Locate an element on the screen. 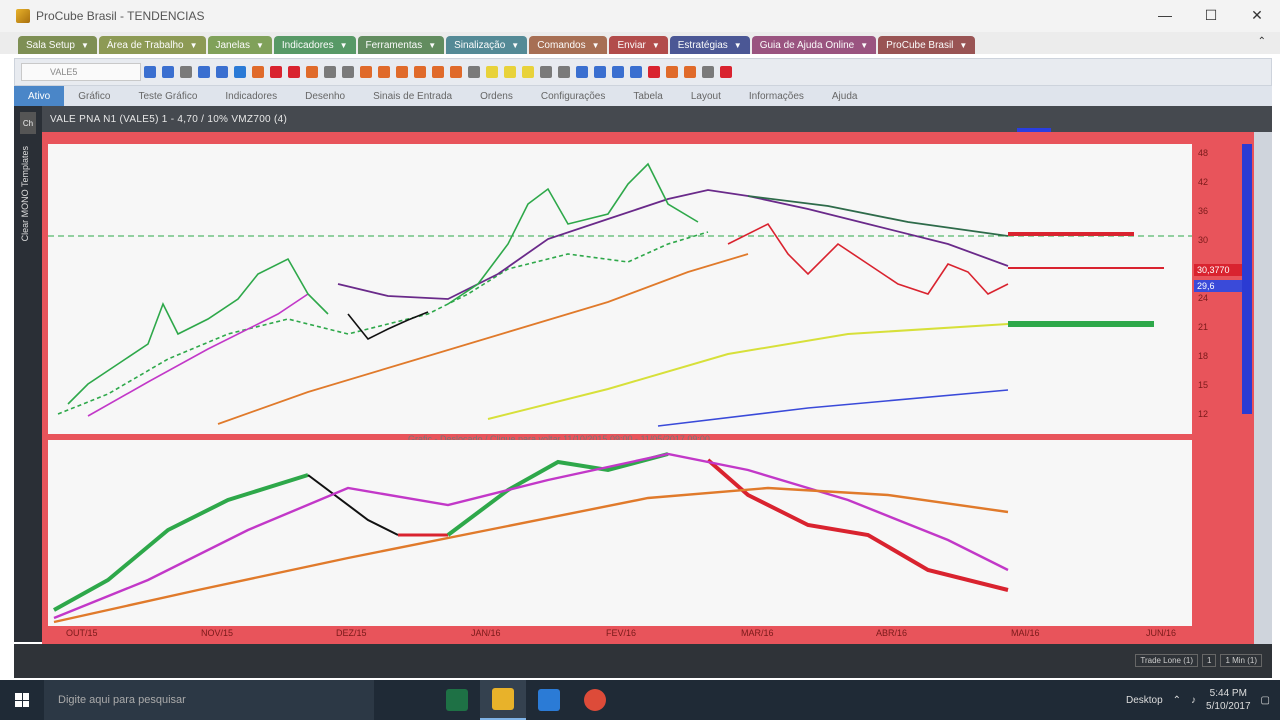 The height and width of the screenshot is (720, 1280). excel-app-icon is located at coordinates (457, 700).